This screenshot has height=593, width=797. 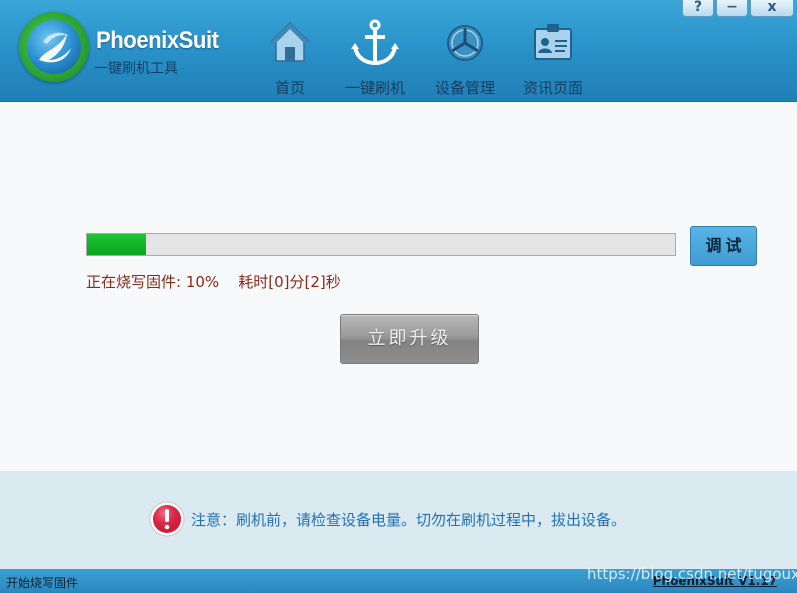 I want to click on nav-device-management-label: 设备管理, so click(x=464, y=88).